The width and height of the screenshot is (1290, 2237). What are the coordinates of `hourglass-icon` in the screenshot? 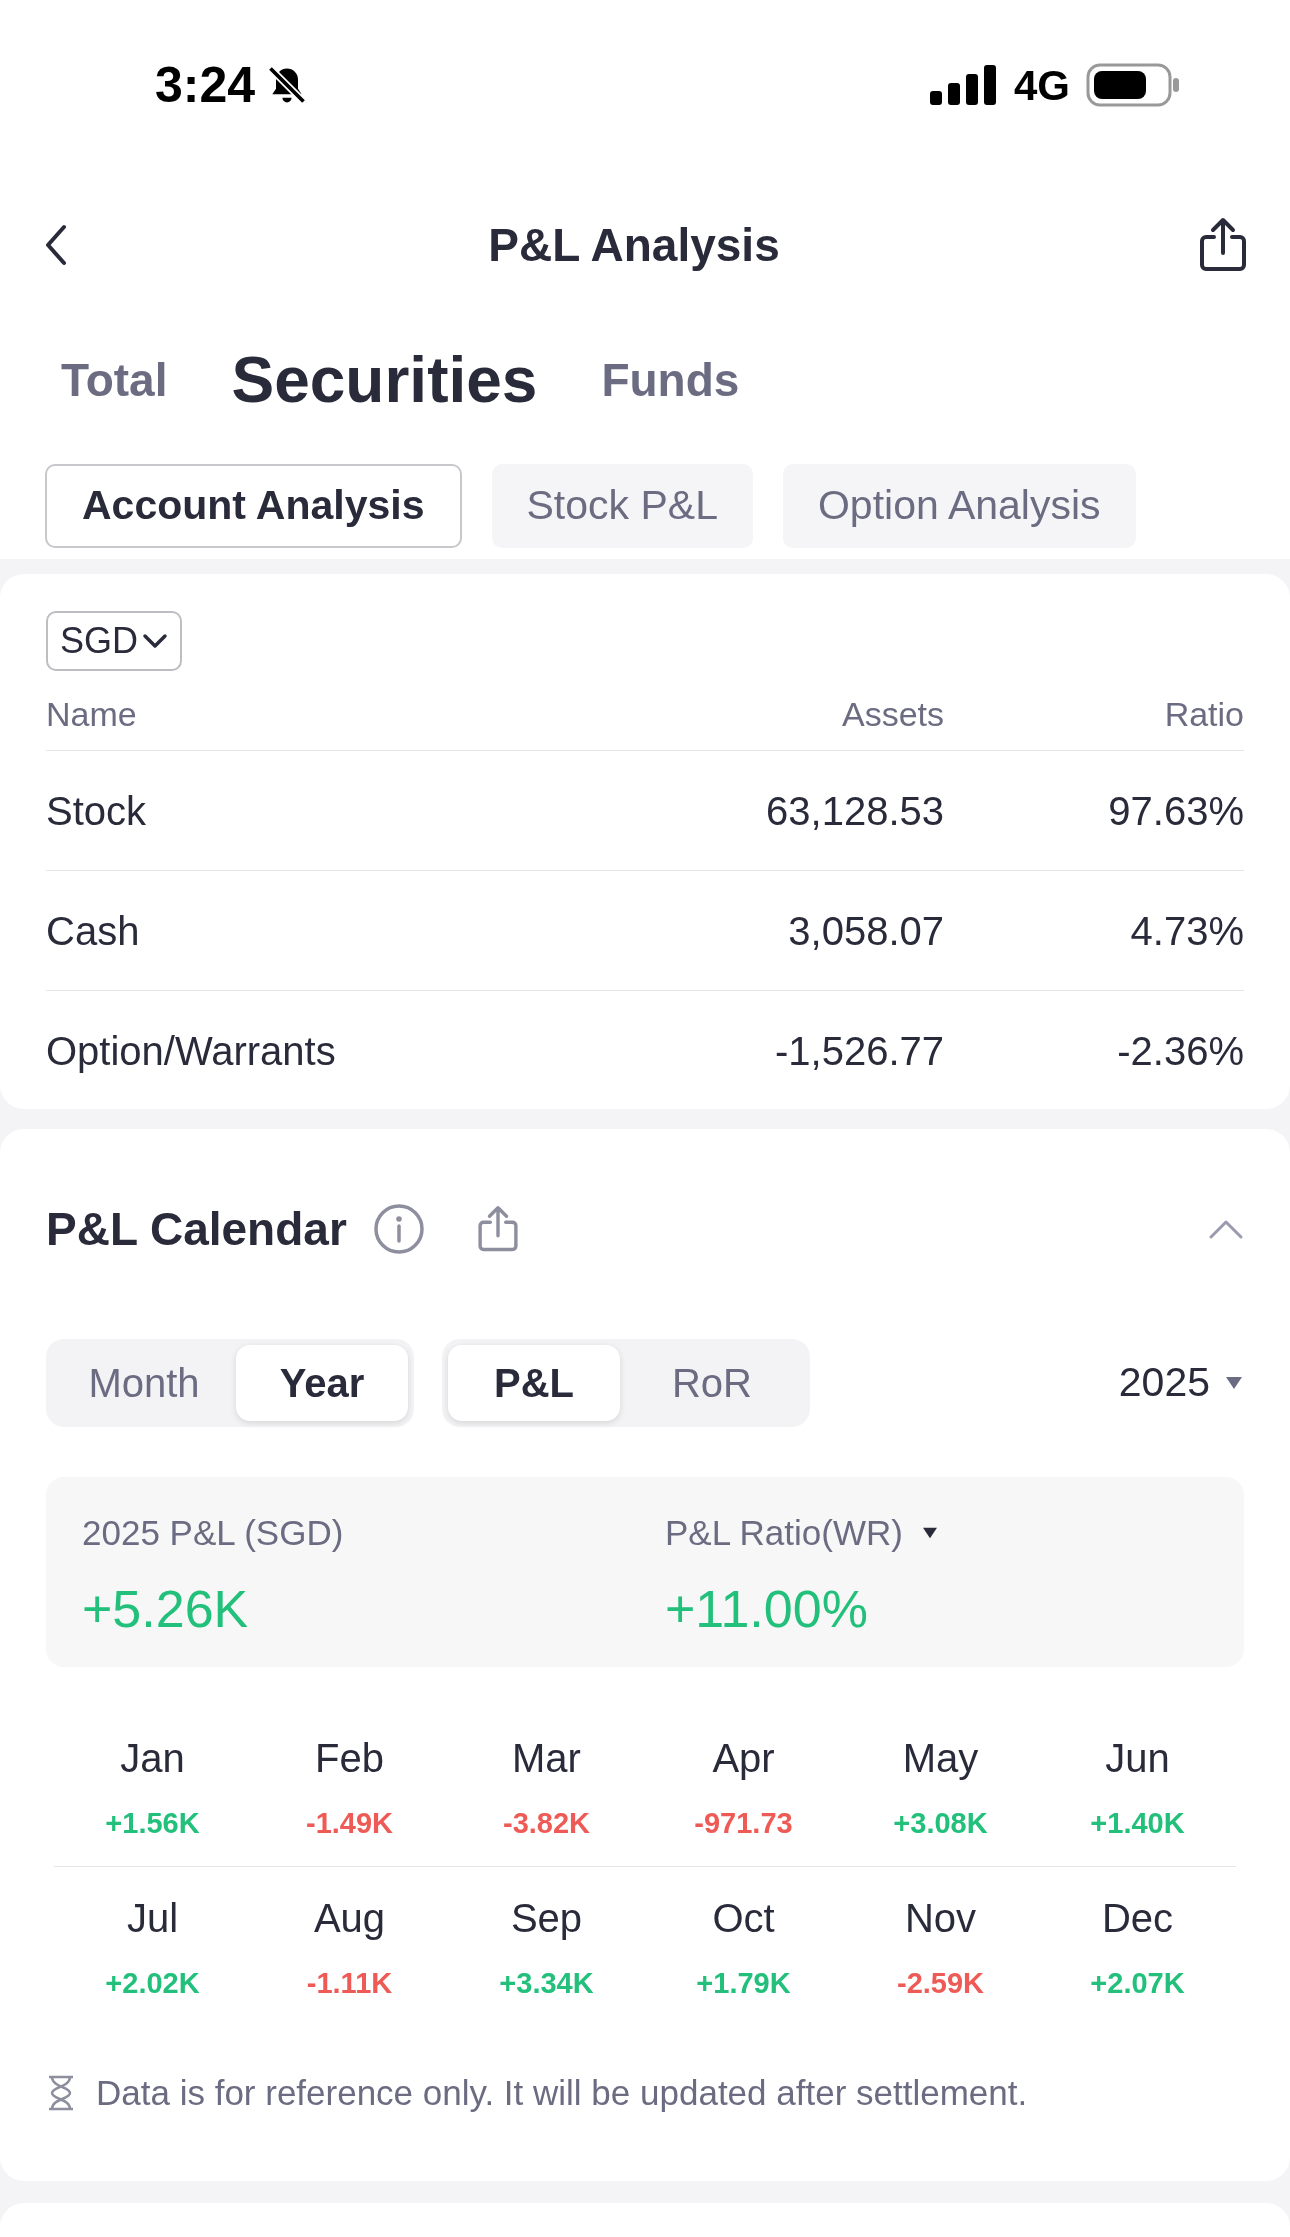 It's located at (61, 2093).